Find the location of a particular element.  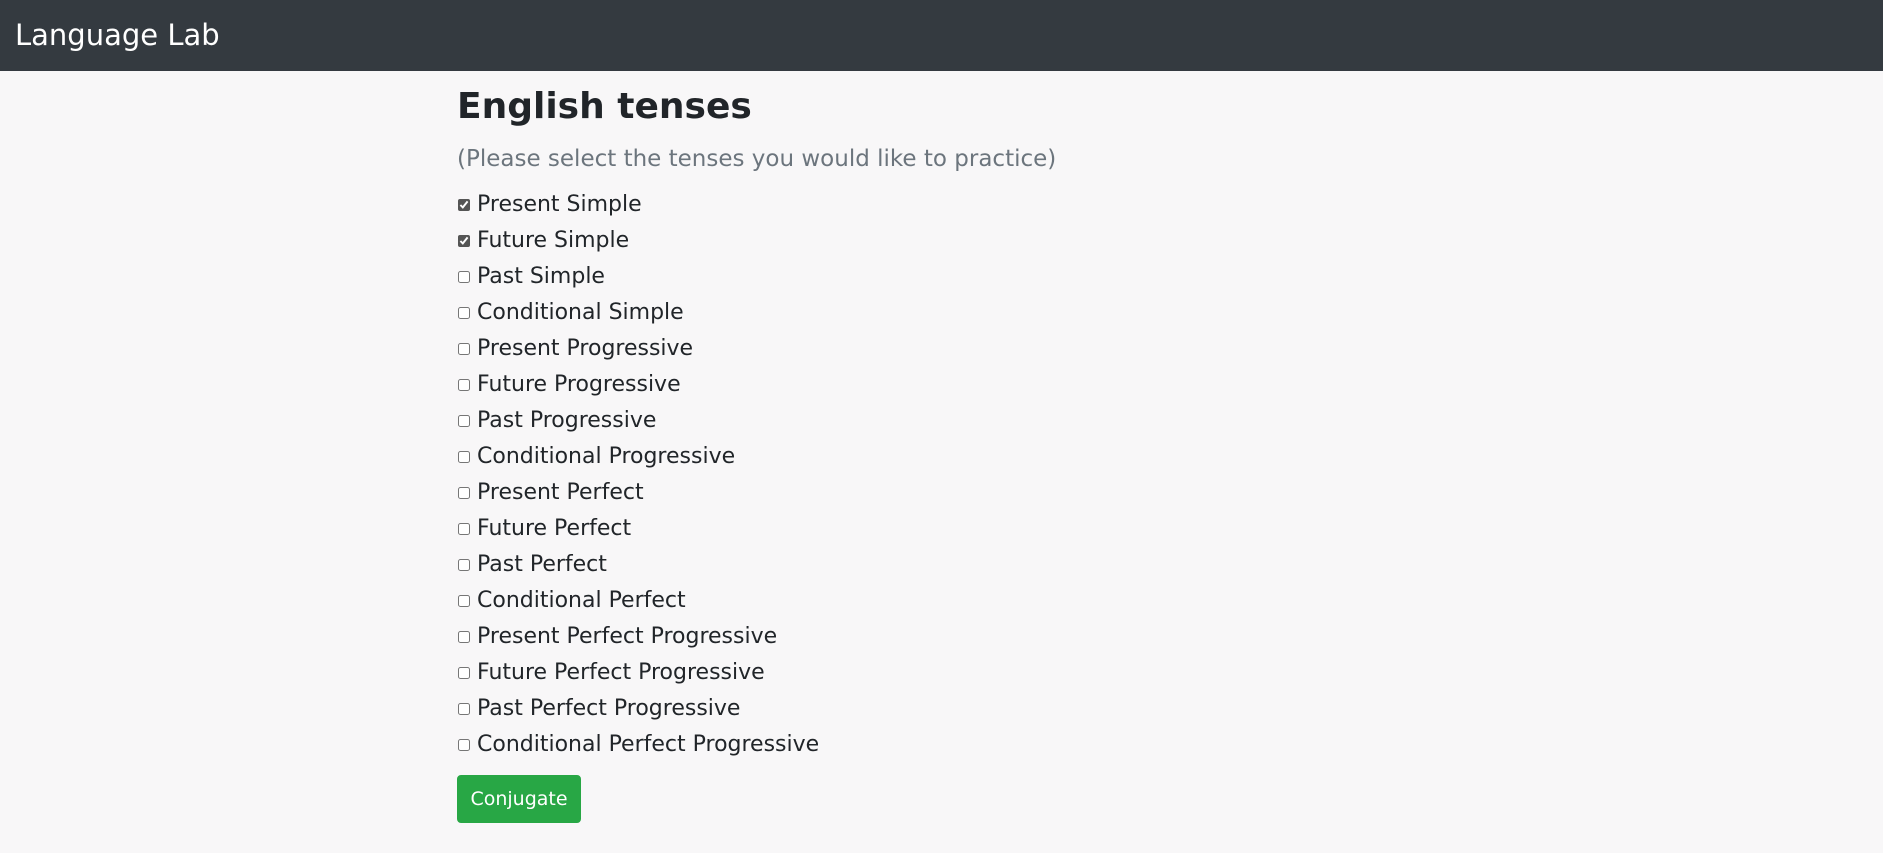

tense-item: Conditional Perfect Progressive is located at coordinates (638, 745).